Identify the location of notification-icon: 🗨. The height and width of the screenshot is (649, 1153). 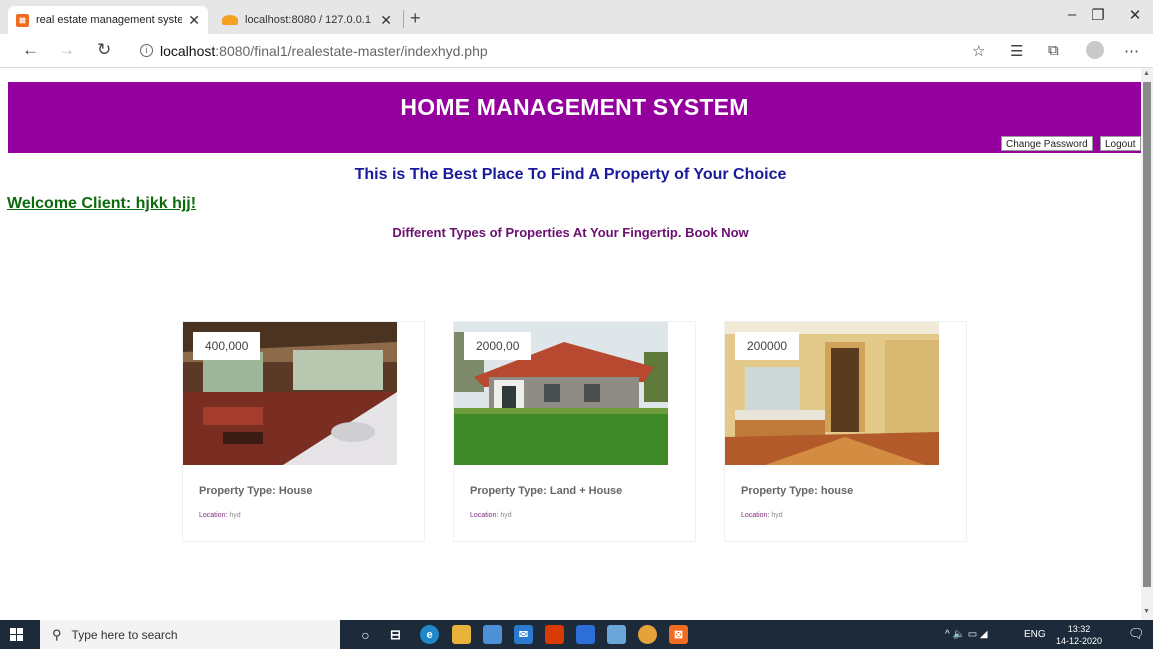
(1136, 634).